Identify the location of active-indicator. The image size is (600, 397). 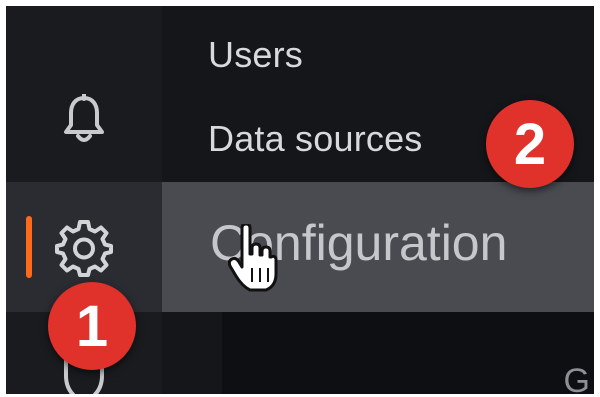
(29, 247).